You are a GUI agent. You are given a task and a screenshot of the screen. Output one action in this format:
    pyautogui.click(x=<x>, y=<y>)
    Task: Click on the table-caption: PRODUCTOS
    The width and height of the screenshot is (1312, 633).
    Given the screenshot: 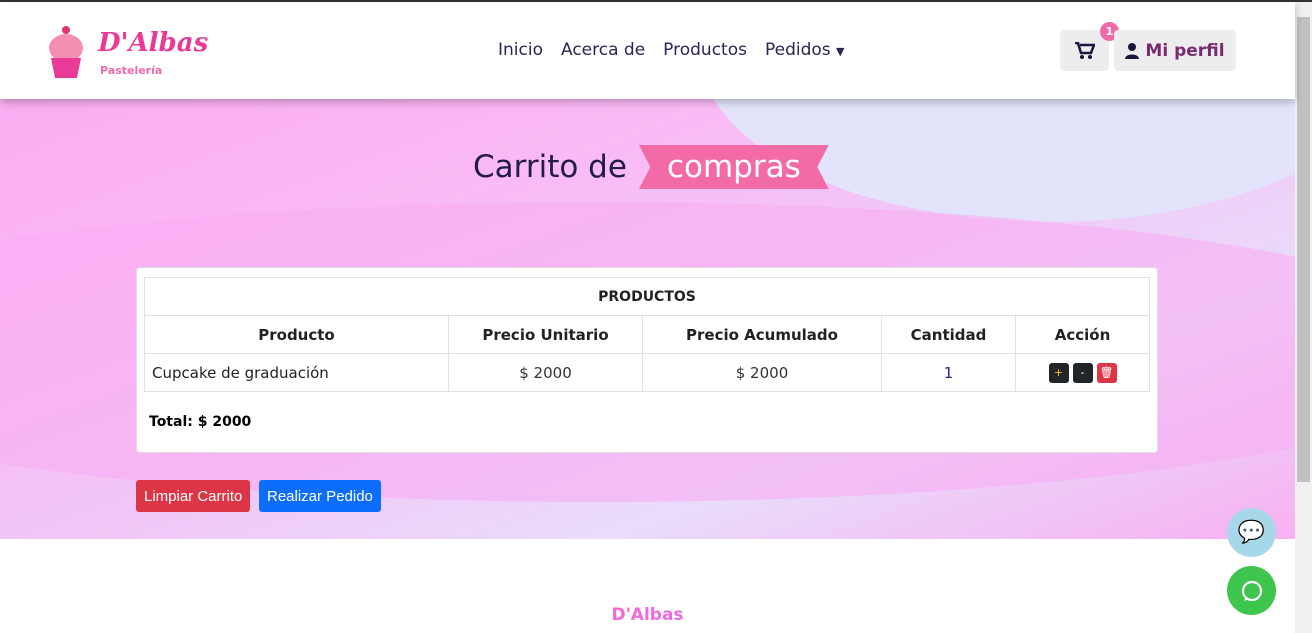 What is the action you would take?
    pyautogui.click(x=647, y=296)
    